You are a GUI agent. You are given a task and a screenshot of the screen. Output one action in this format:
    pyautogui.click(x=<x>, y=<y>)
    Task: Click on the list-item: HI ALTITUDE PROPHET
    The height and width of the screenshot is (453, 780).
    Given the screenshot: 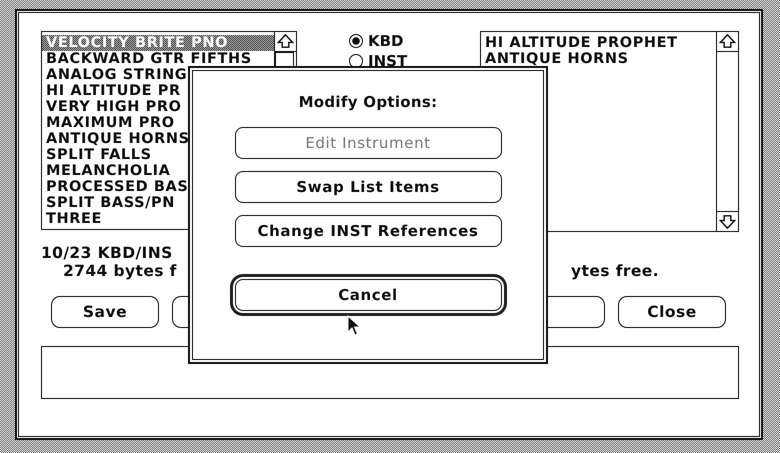 What is the action you would take?
    pyautogui.click(x=598, y=43)
    